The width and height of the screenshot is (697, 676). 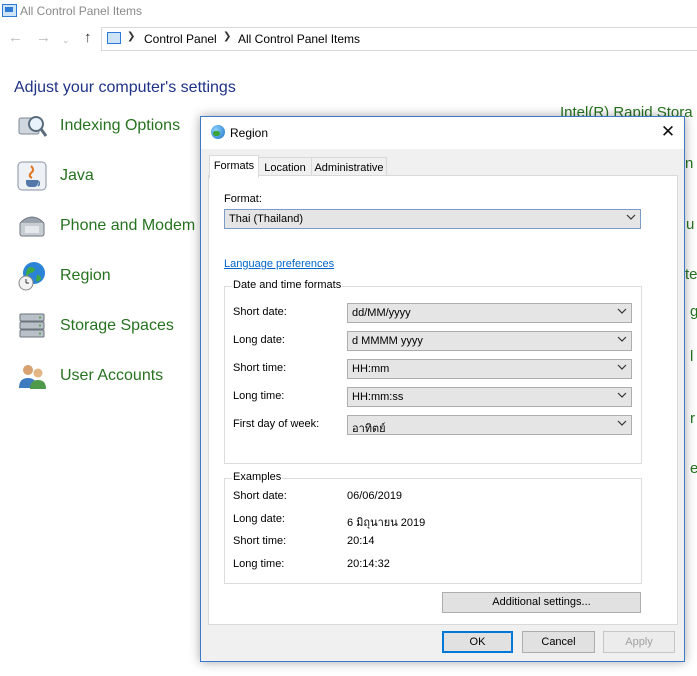 I want to click on item-label: Indexing Options, so click(x=120, y=125).